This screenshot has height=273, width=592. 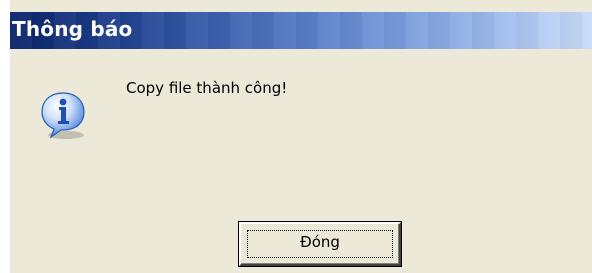 I want to click on dialog-title: Thông báo, so click(x=72, y=29).